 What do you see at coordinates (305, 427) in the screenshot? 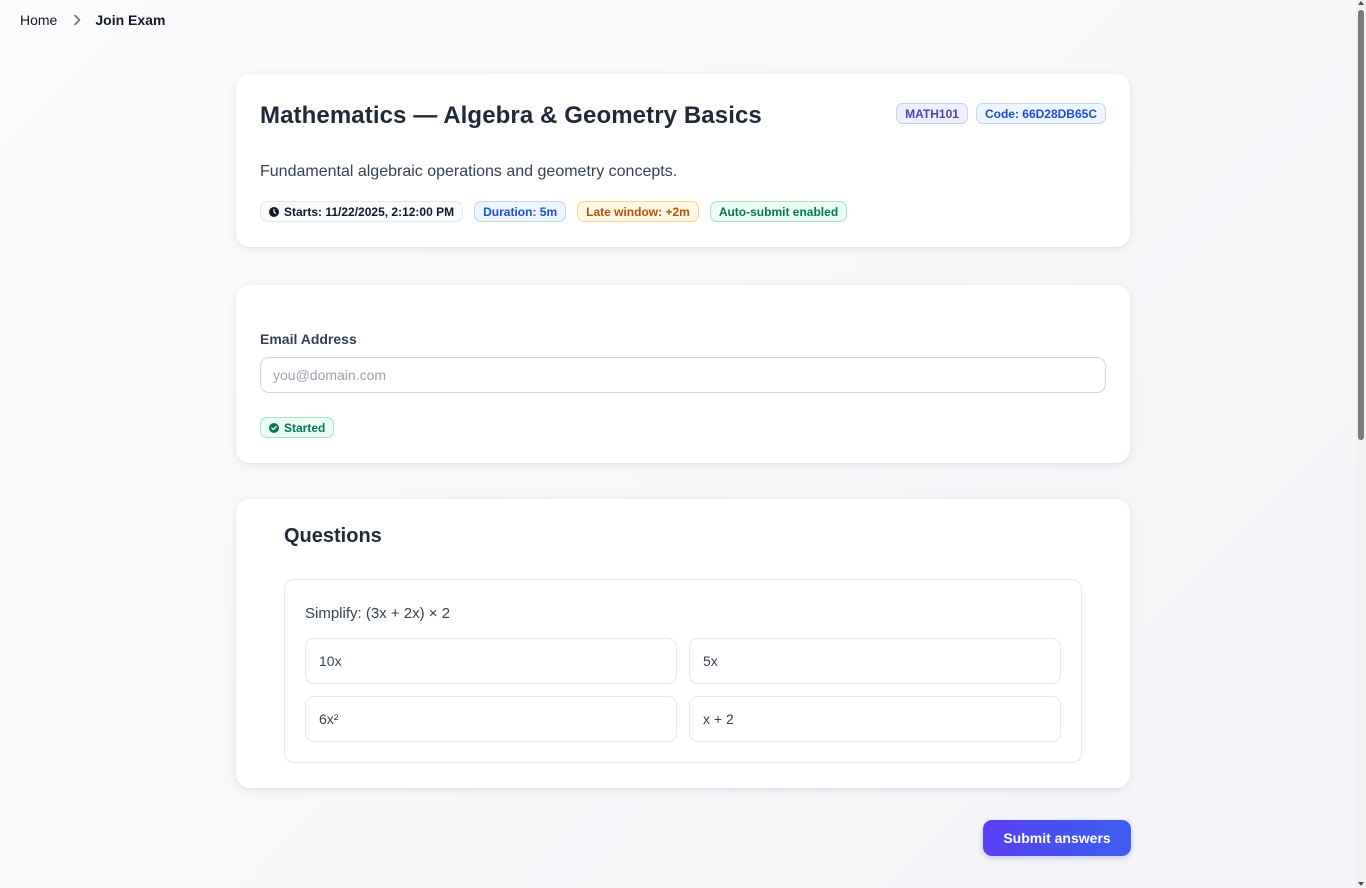
I see `status-label: Started` at bounding box center [305, 427].